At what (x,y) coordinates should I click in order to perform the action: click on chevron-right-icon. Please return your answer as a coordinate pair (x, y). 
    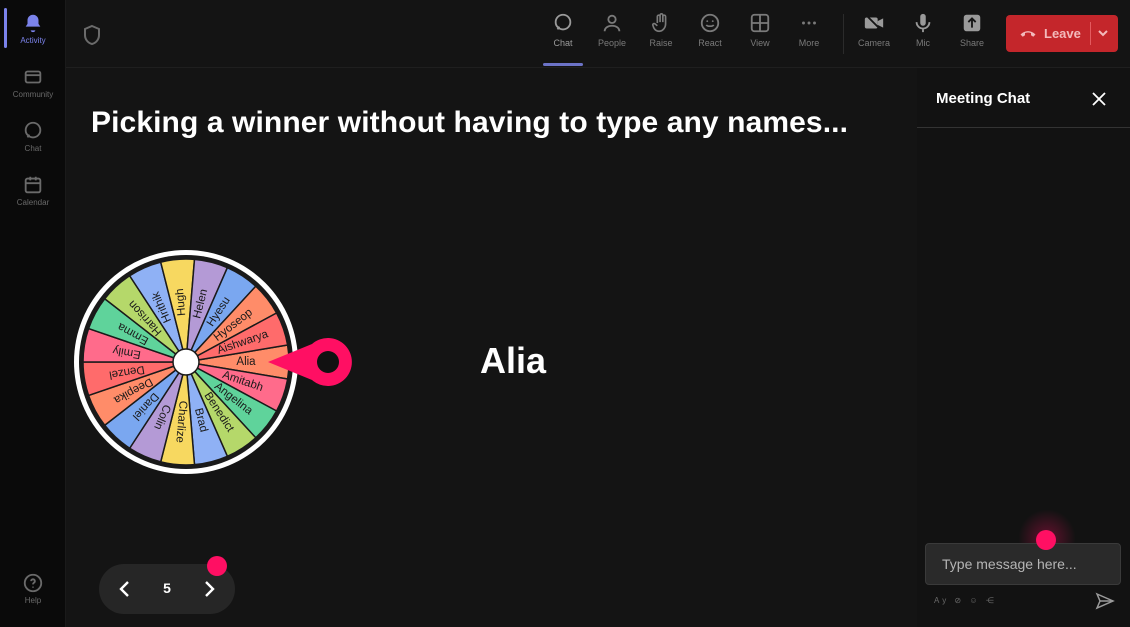
    Looking at the image, I should click on (209, 589).